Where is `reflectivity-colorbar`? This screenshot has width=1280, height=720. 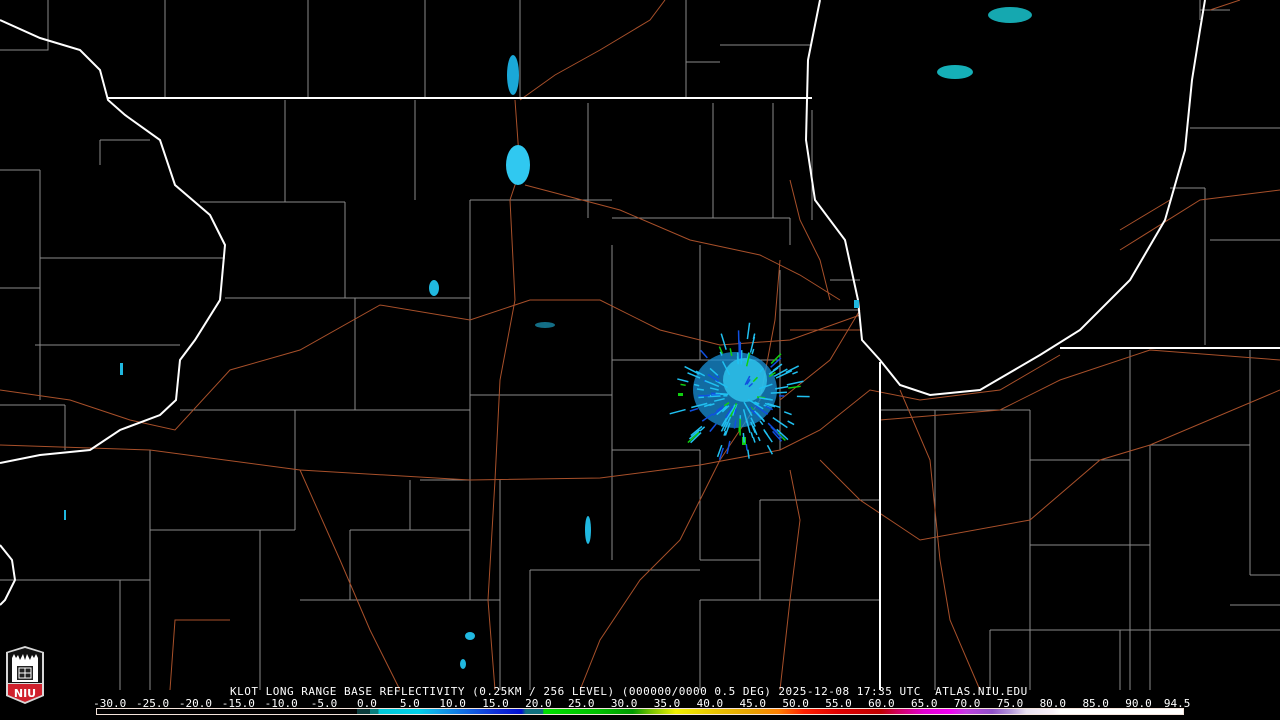
reflectivity-colorbar is located at coordinates (640, 711).